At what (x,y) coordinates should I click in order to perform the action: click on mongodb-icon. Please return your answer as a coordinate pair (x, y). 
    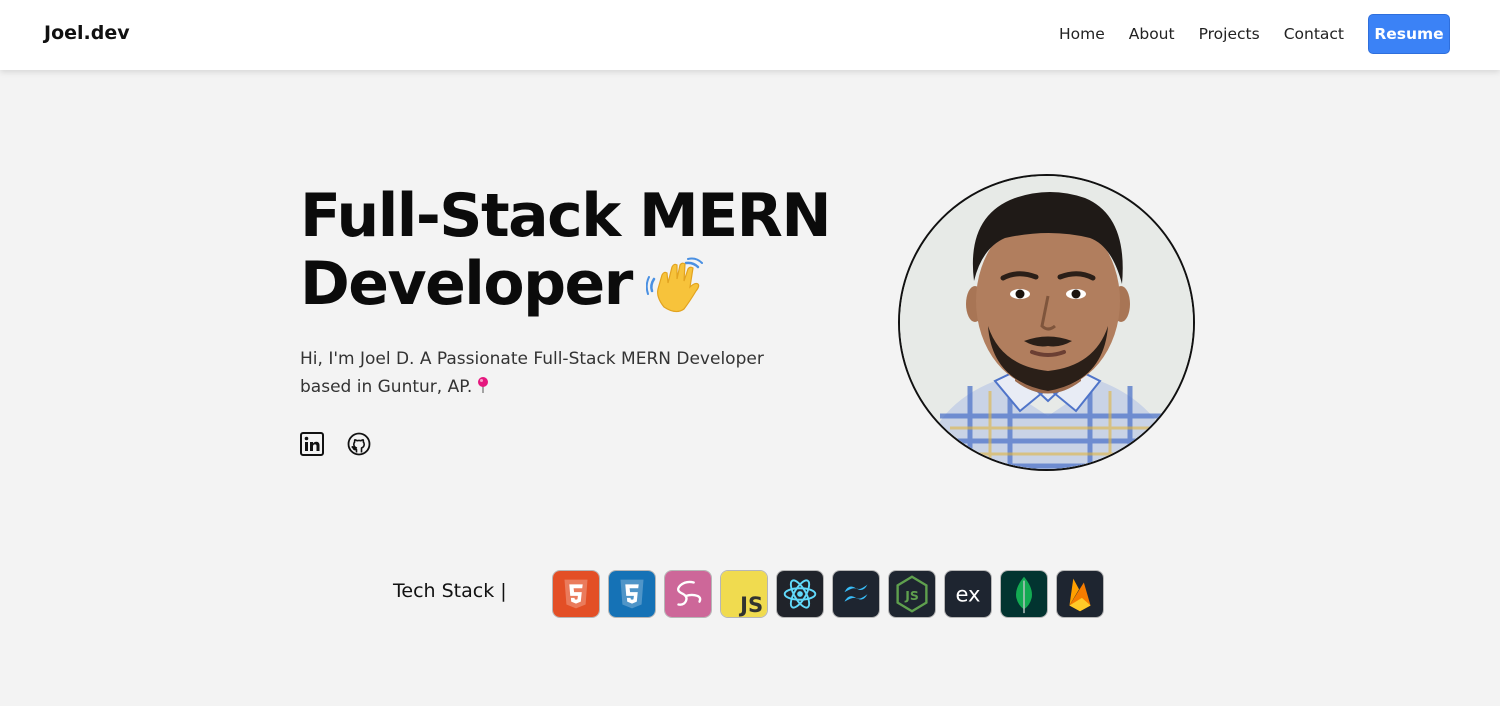
    Looking at the image, I should click on (1024, 594).